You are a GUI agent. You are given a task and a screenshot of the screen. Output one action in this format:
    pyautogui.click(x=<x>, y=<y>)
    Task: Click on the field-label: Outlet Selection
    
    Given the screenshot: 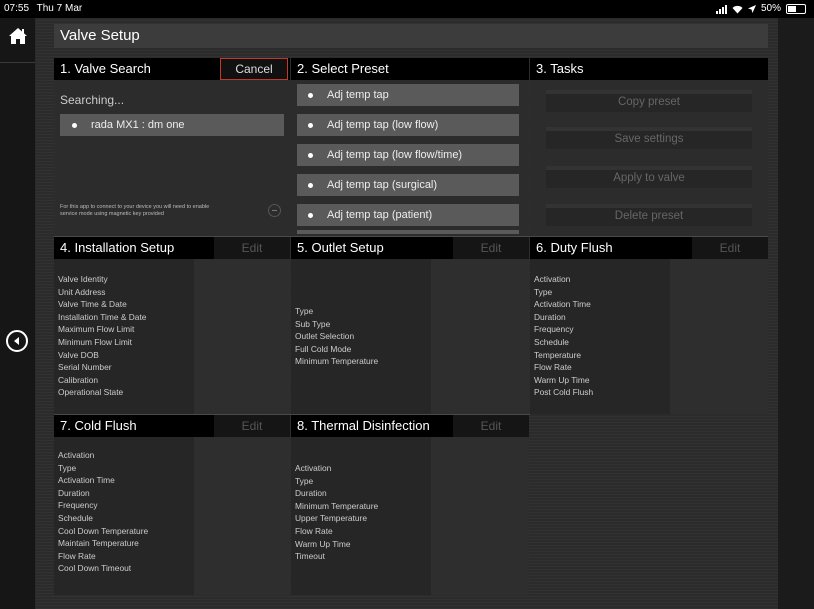 What is the action you would take?
    pyautogui.click(x=325, y=336)
    